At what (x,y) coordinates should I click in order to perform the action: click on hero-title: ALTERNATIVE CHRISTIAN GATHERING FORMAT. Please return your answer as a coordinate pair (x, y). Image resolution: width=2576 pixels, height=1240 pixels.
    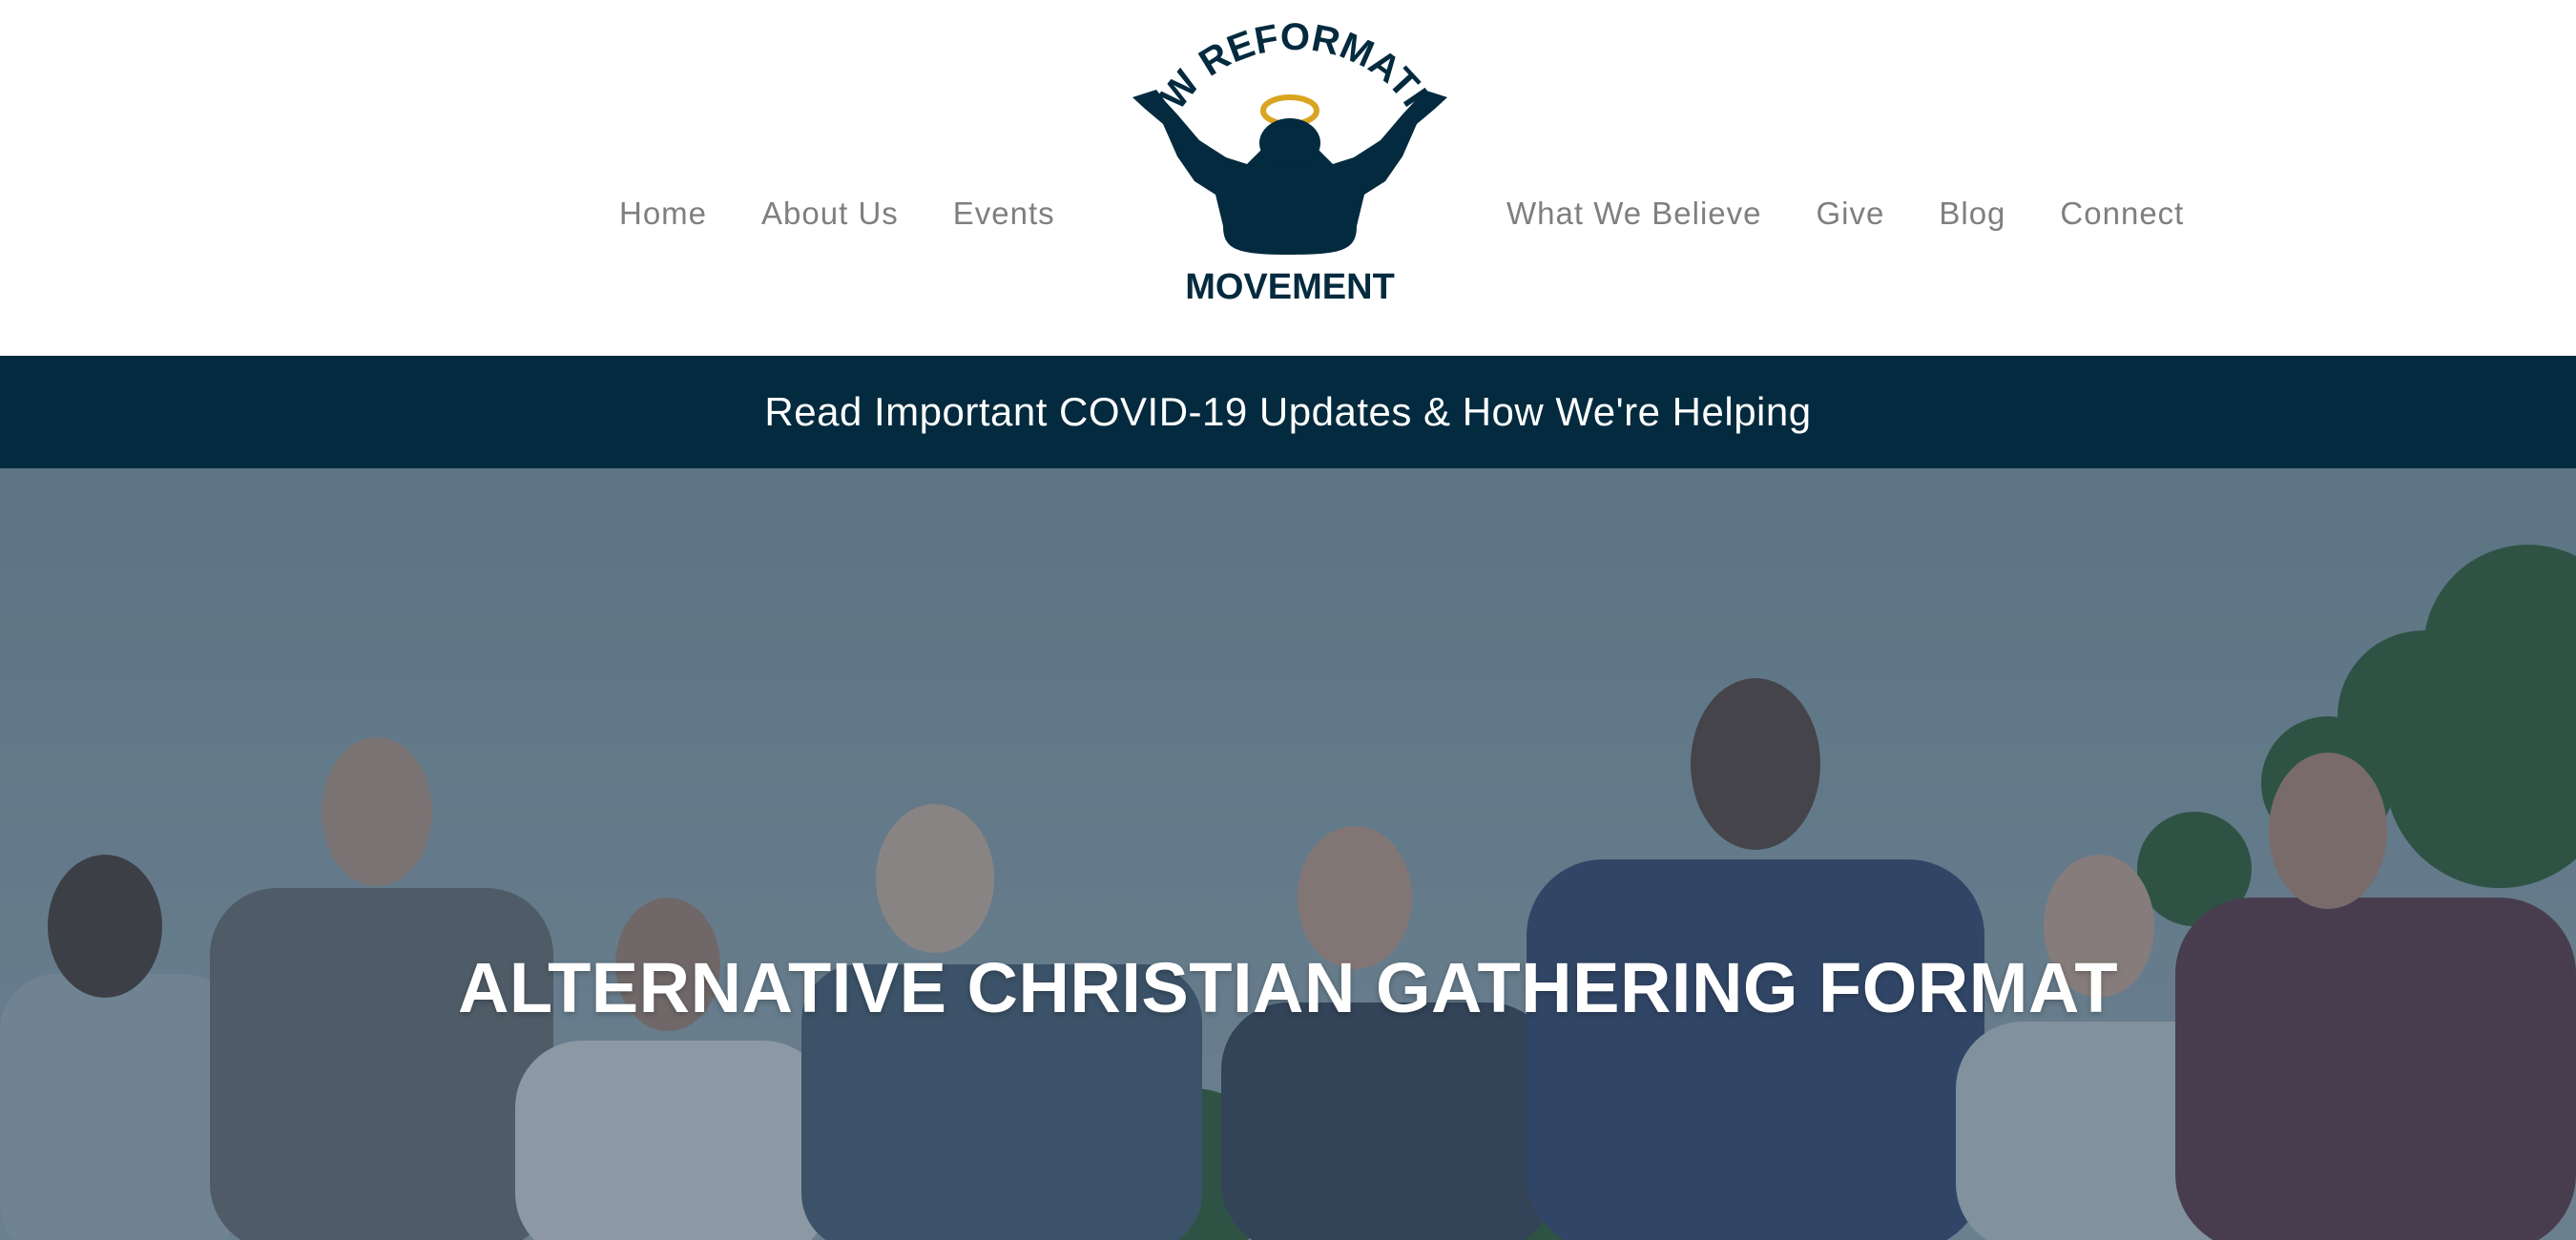
    Looking at the image, I should click on (1288, 987).